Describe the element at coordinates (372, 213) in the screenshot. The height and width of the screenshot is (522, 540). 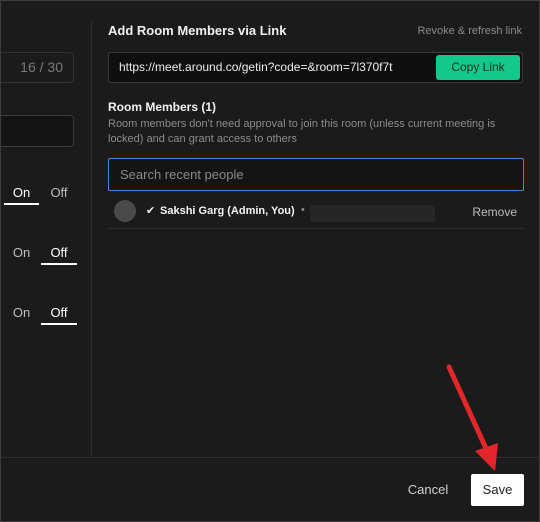
I see `redacted-email` at that location.